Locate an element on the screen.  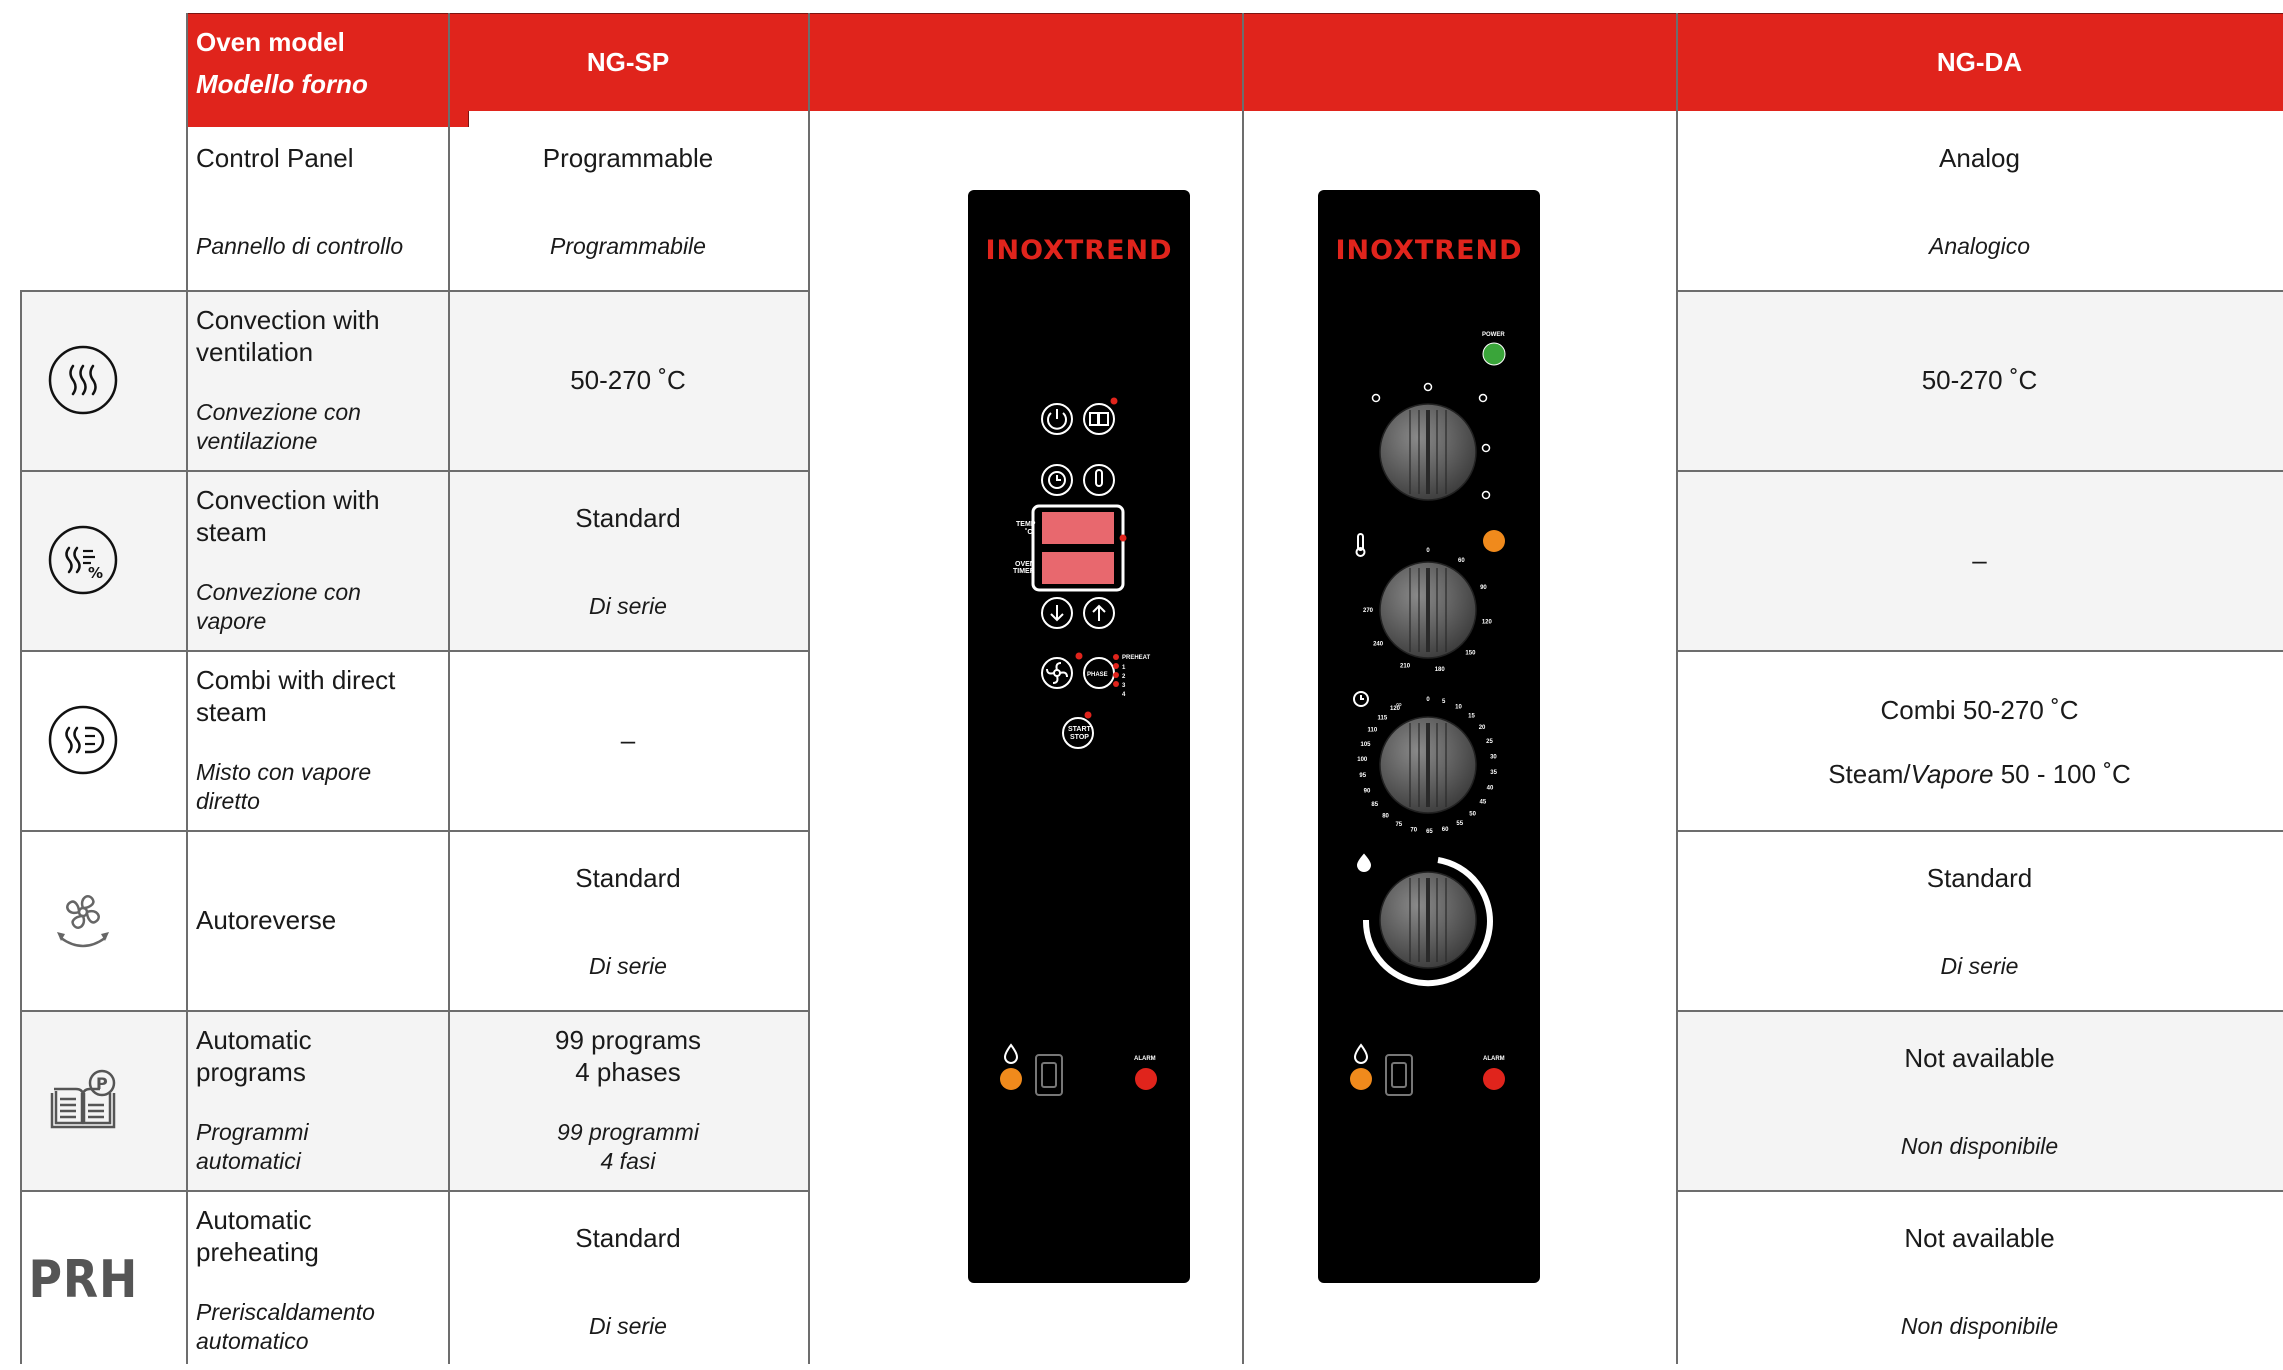
timer-tick-label: 85 is located at coordinates (1374, 805).